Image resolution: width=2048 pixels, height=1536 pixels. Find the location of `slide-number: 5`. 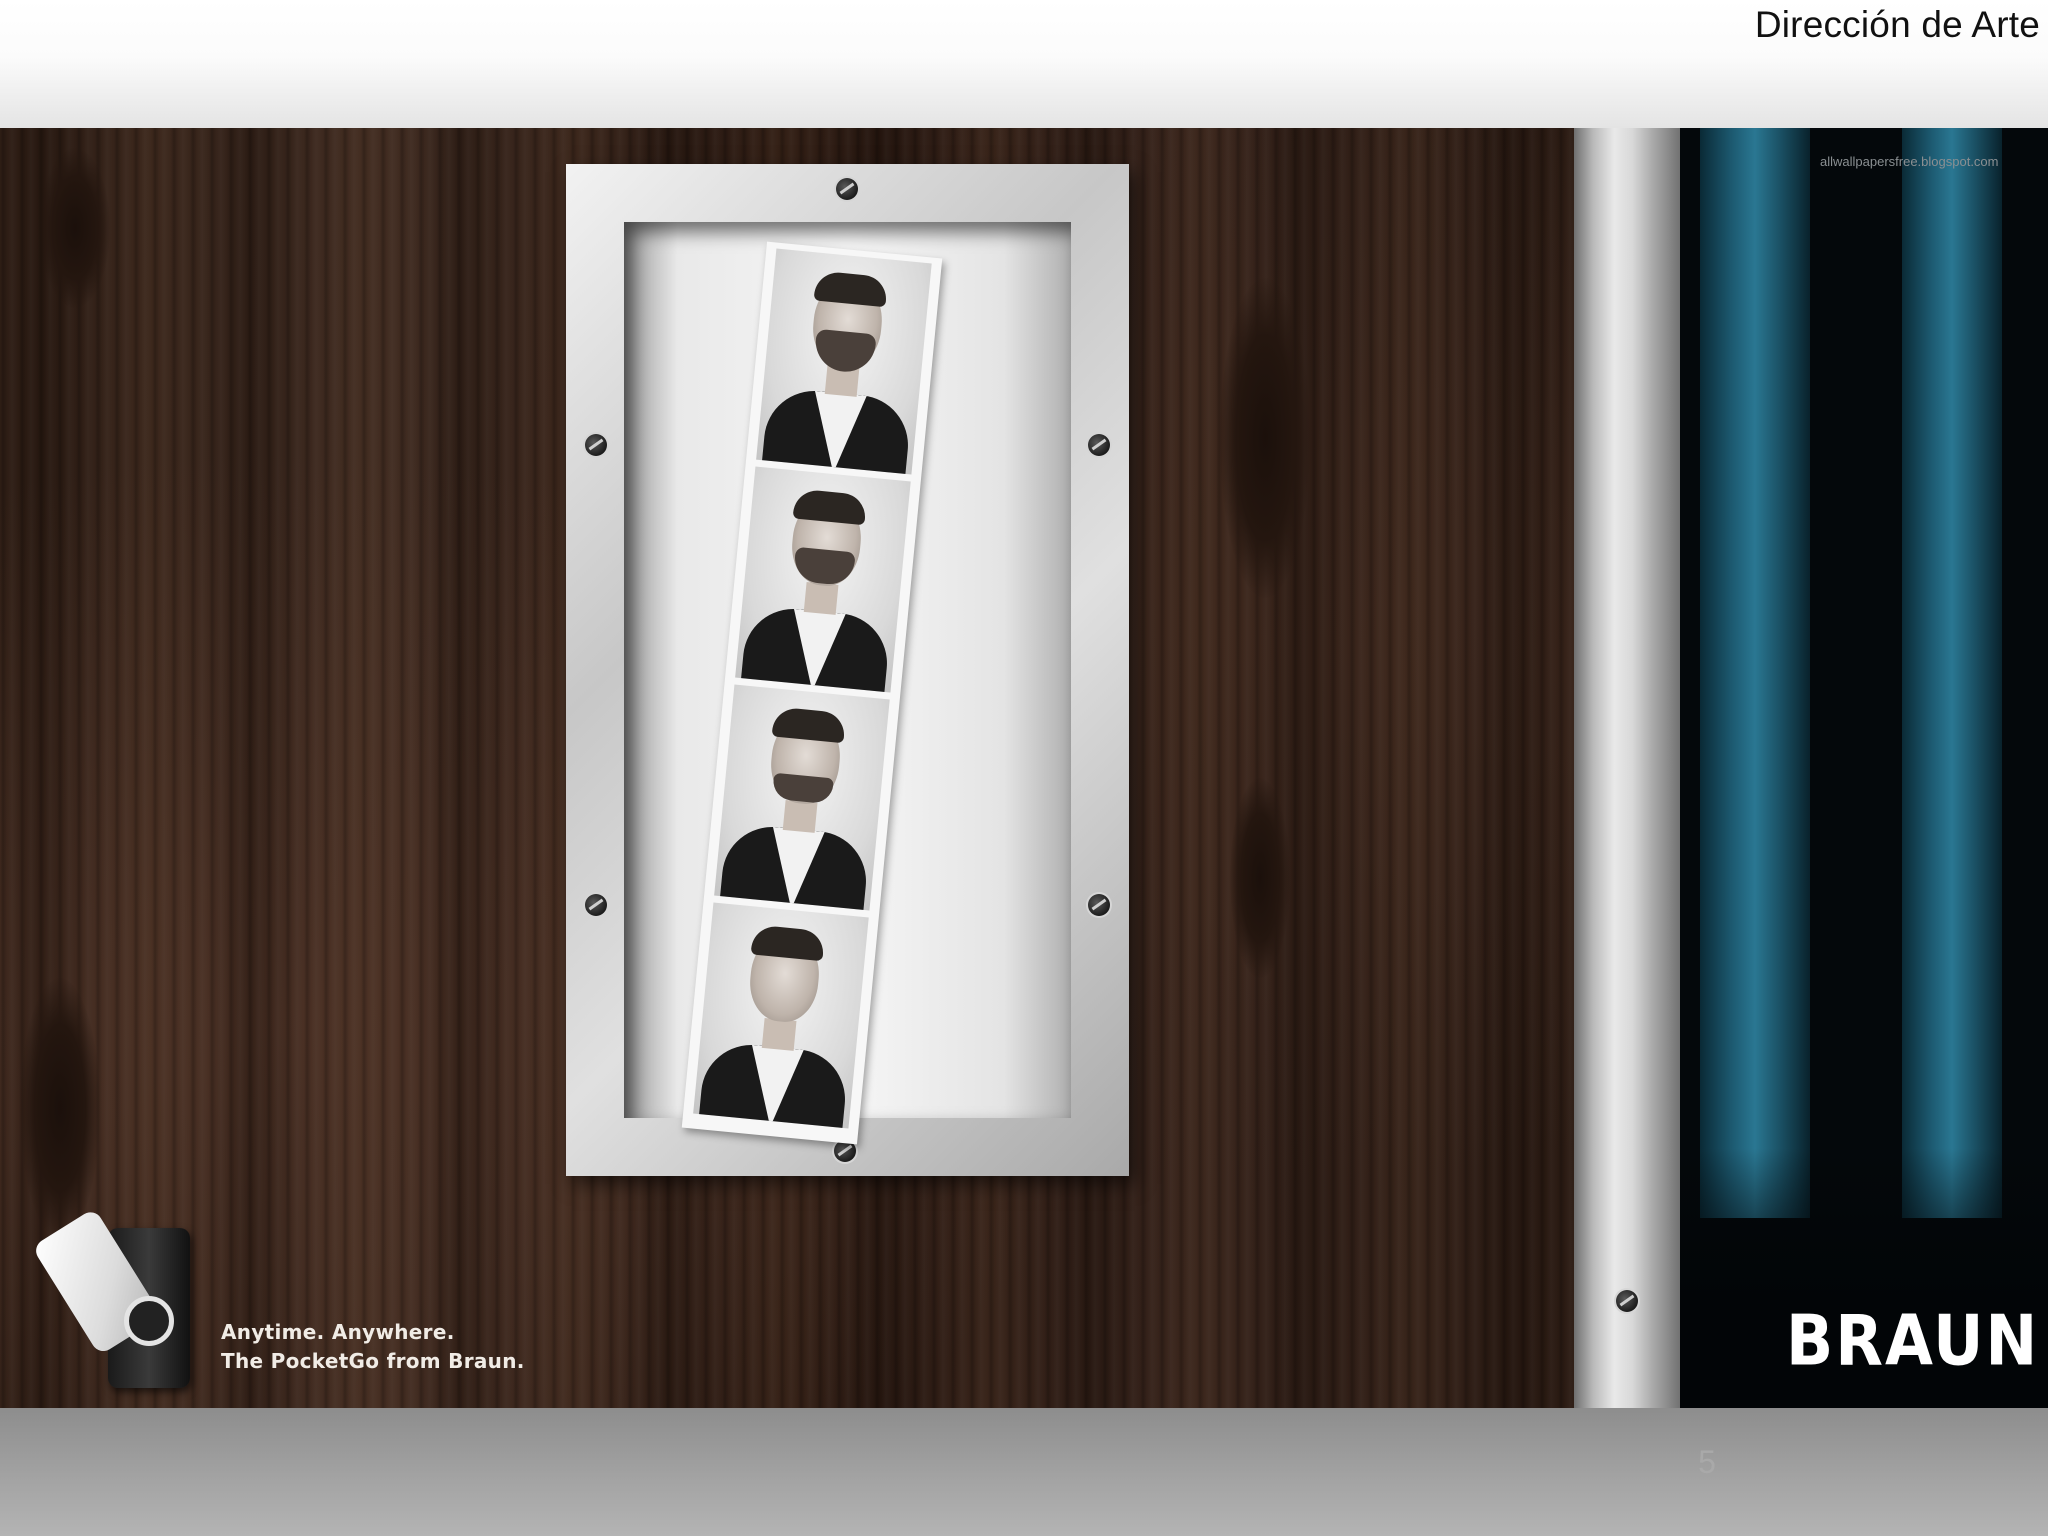

slide-number: 5 is located at coordinates (1707, 1462).